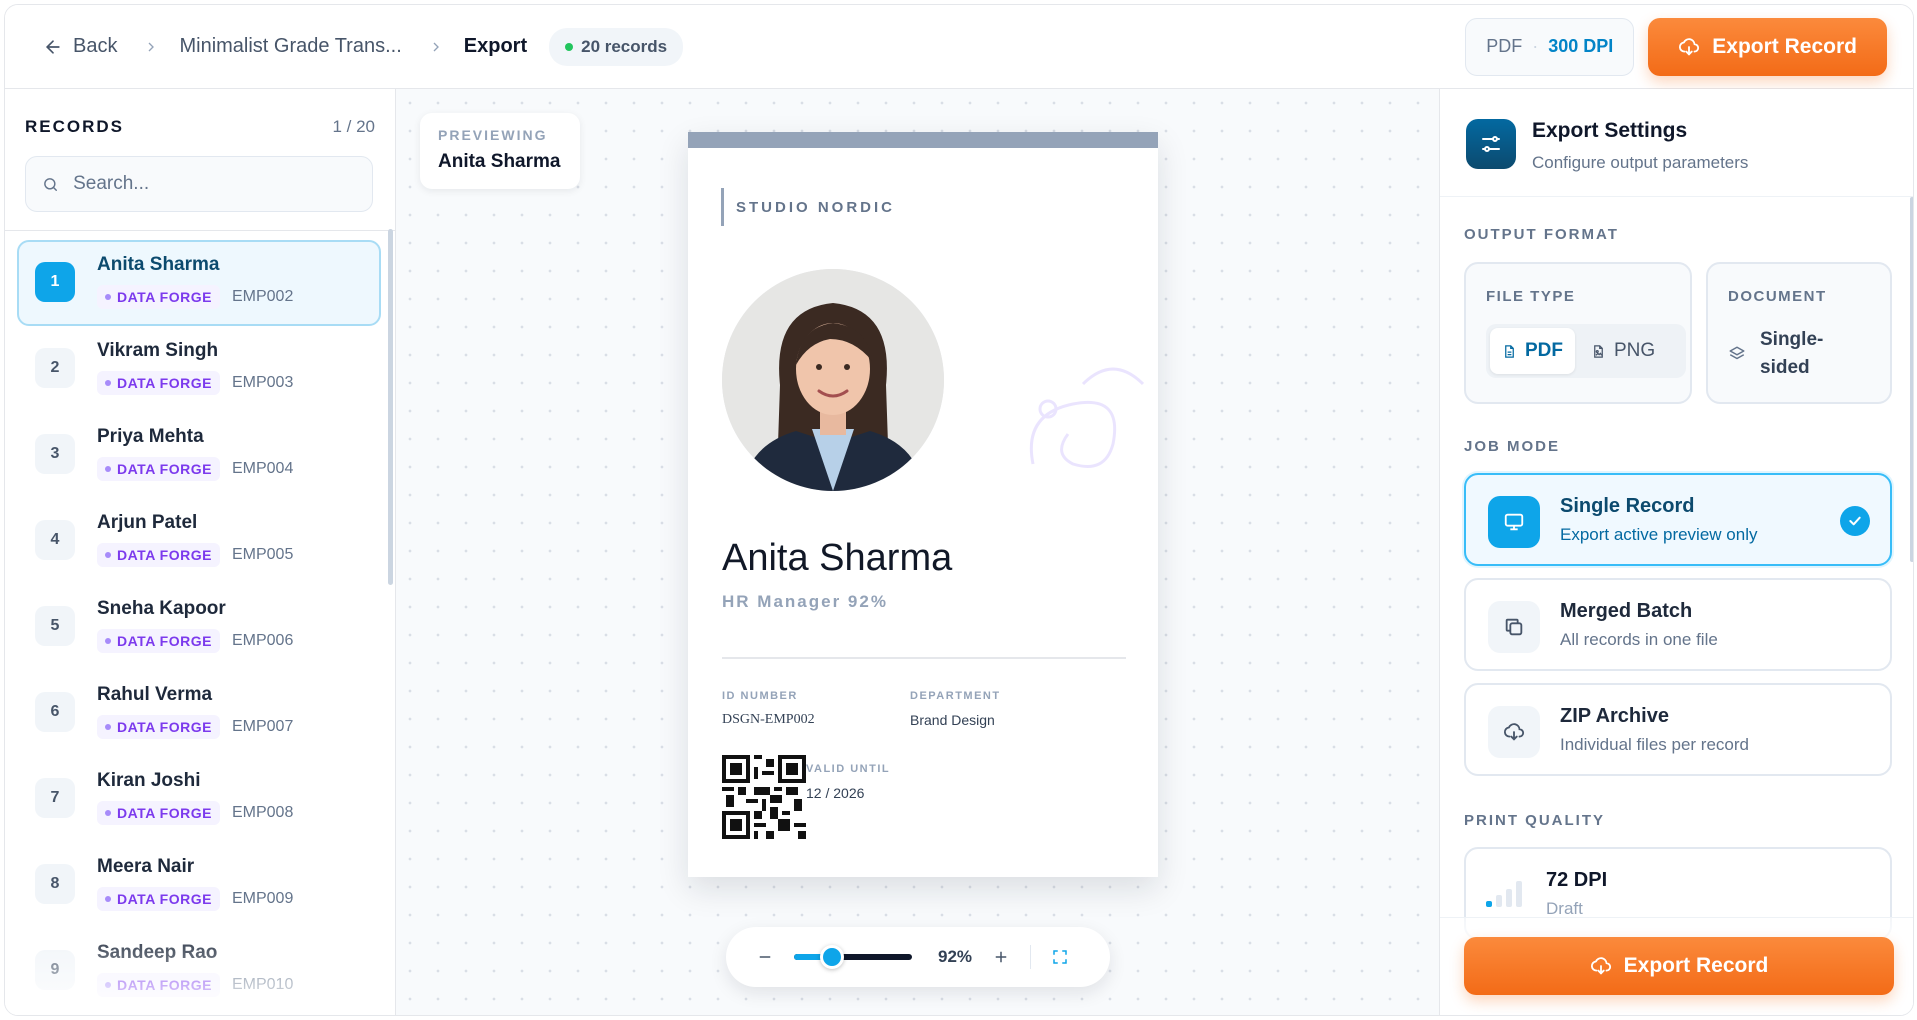  Describe the element at coordinates (1541, 234) in the screenshot. I see `output-format-label: OUTPUT FORMAT` at that location.